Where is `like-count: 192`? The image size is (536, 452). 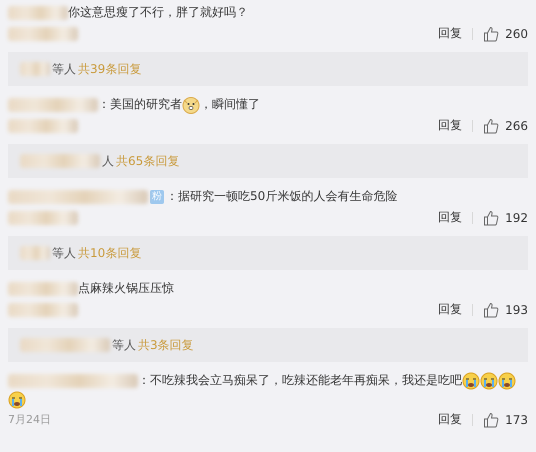
like-count: 192 is located at coordinates (516, 217).